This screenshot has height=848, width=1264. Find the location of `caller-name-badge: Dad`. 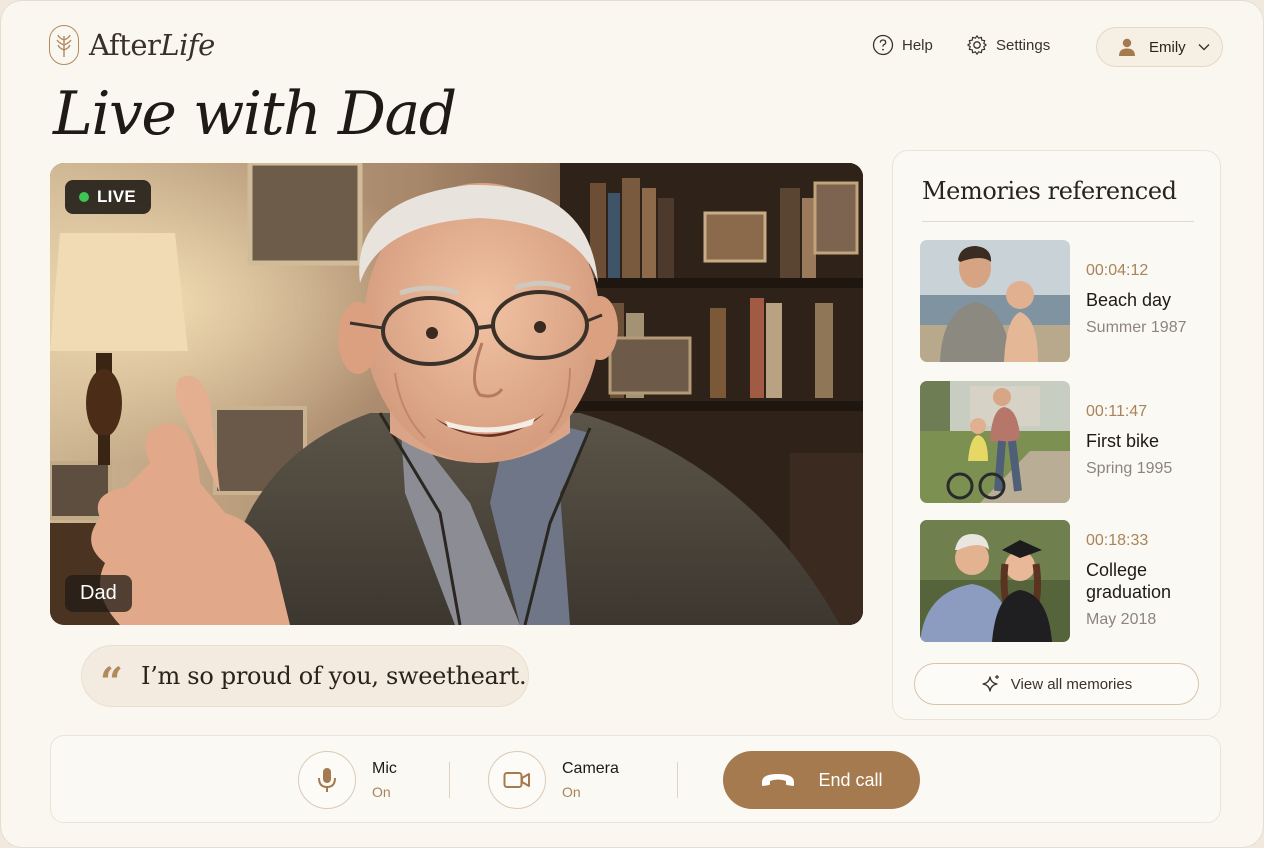

caller-name-badge: Dad is located at coordinates (98, 593).